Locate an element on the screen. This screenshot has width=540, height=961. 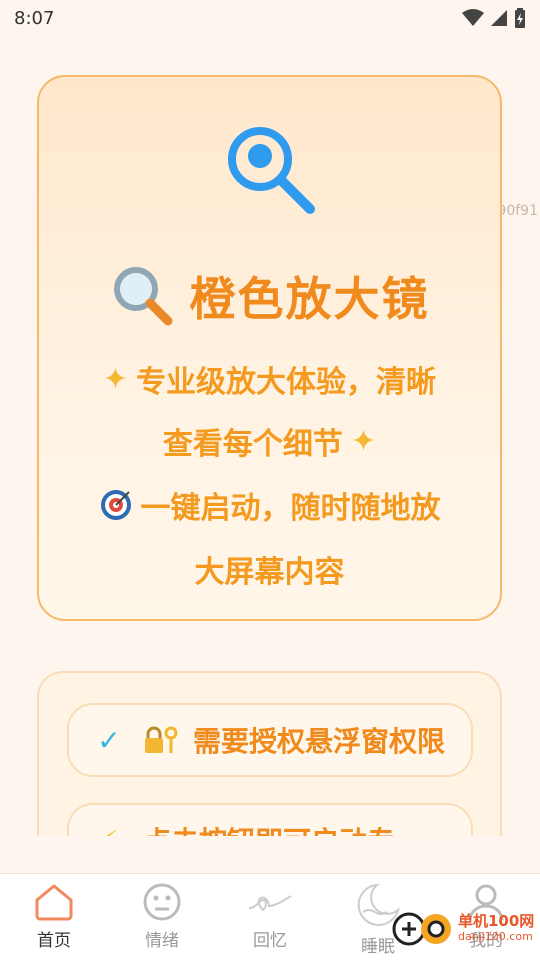
wifi-icon is located at coordinates (473, 17).